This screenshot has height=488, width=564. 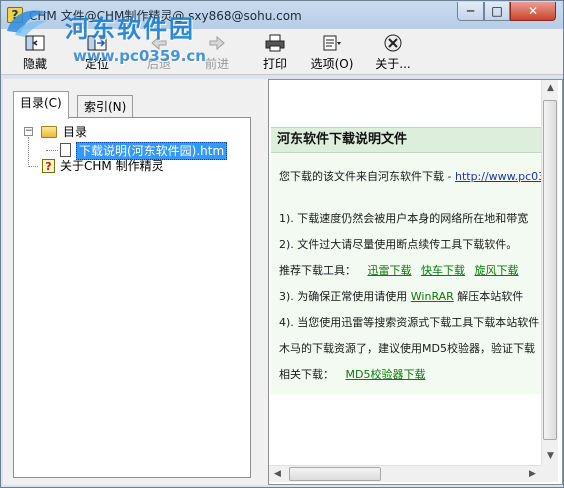 I want to click on scroll-up-arrow: ▲, so click(x=550, y=88).